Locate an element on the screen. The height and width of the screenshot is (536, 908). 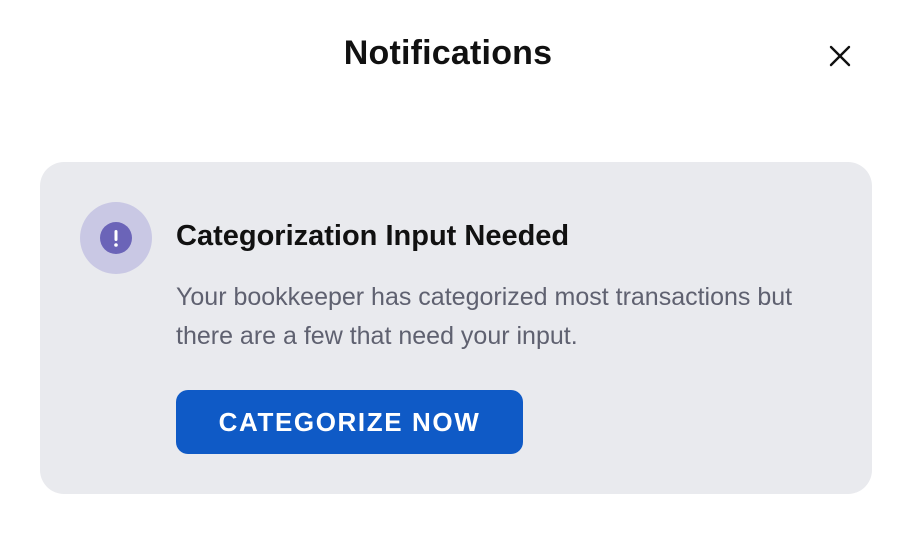
exclamation-icon is located at coordinates (116, 238).